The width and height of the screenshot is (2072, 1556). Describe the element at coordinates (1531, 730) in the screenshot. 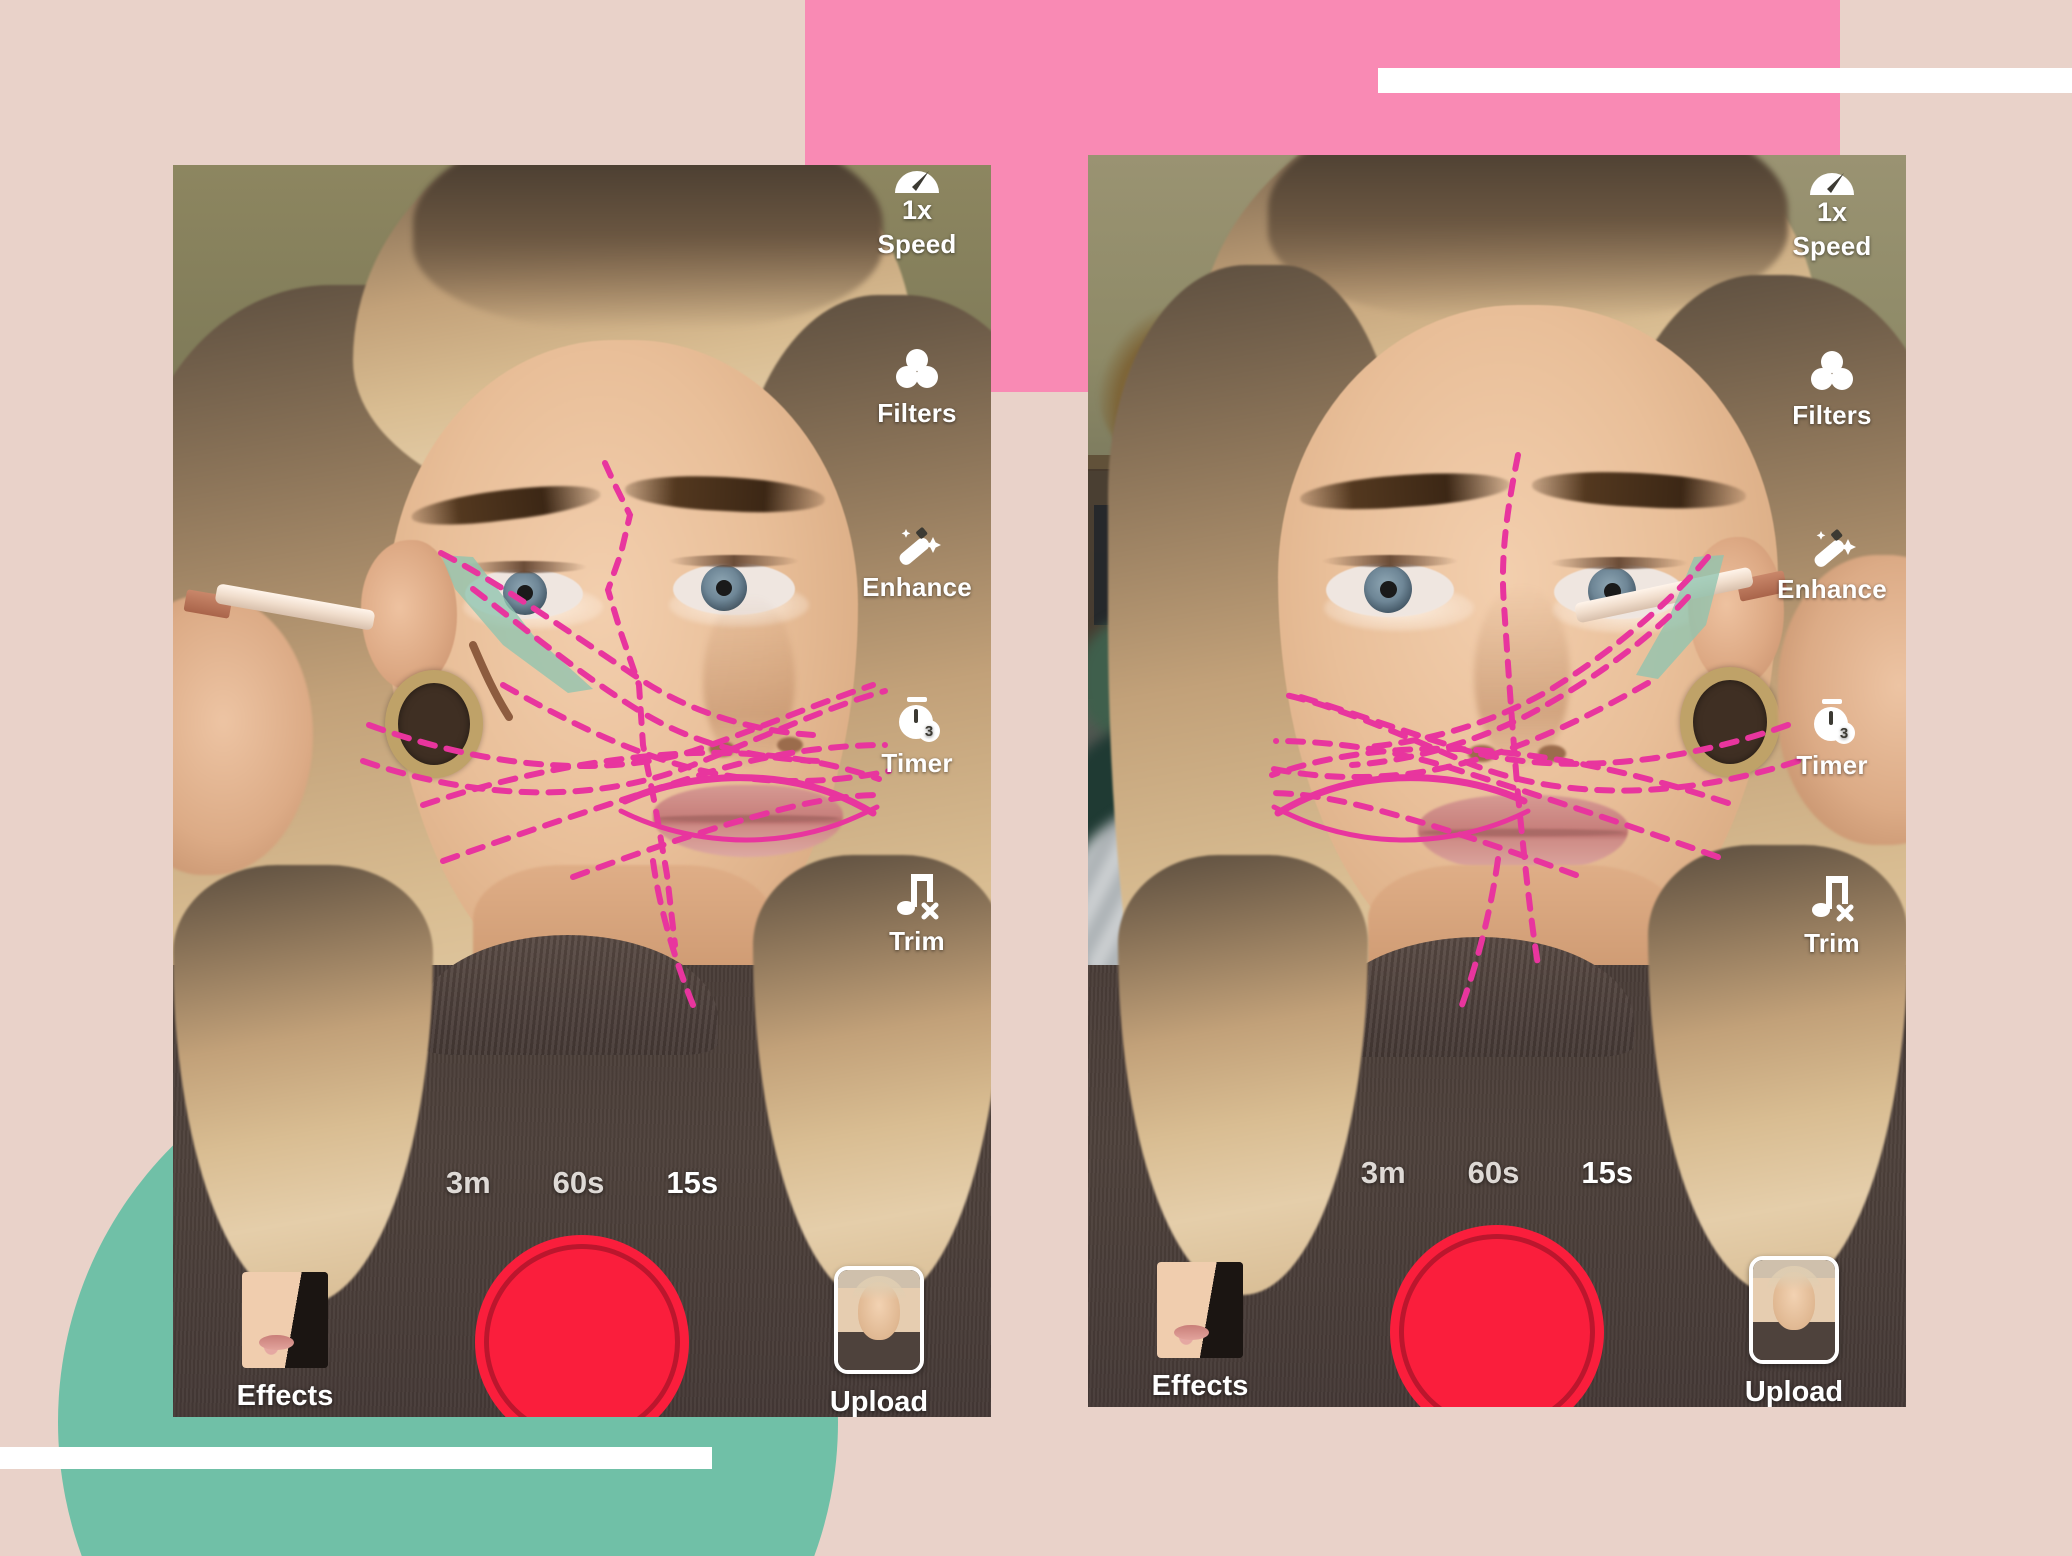

I see `contour-guide-overlay-right` at that location.